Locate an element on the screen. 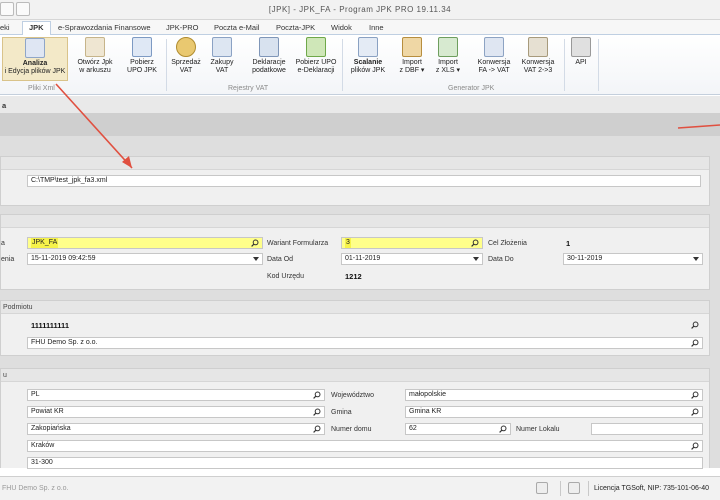 Image resolution: width=720 pixels, height=500 pixels. data-wytworzenia-field: 15-11-2019 09:42:59 is located at coordinates (145, 259).